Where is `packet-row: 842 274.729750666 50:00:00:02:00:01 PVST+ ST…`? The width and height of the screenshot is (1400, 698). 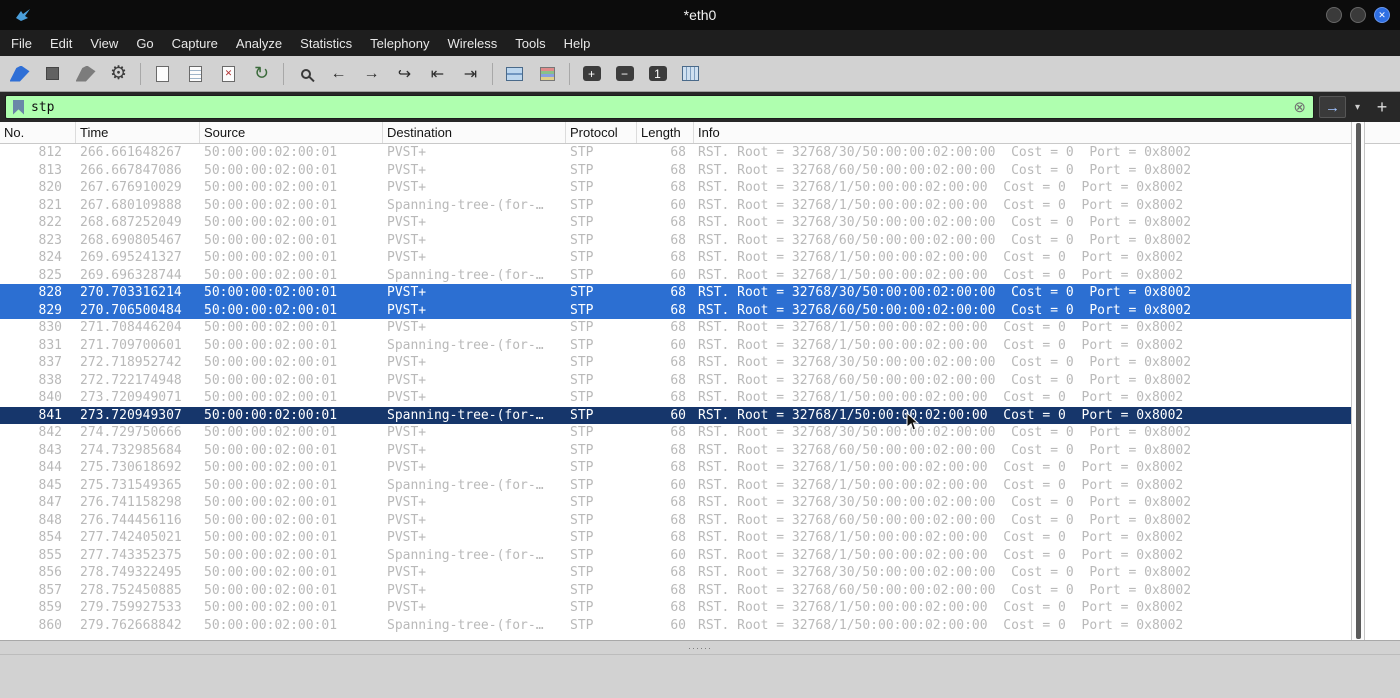 packet-row: 842 274.729750666 50:00:00:02:00:01 PVST+ ST… is located at coordinates (675, 433).